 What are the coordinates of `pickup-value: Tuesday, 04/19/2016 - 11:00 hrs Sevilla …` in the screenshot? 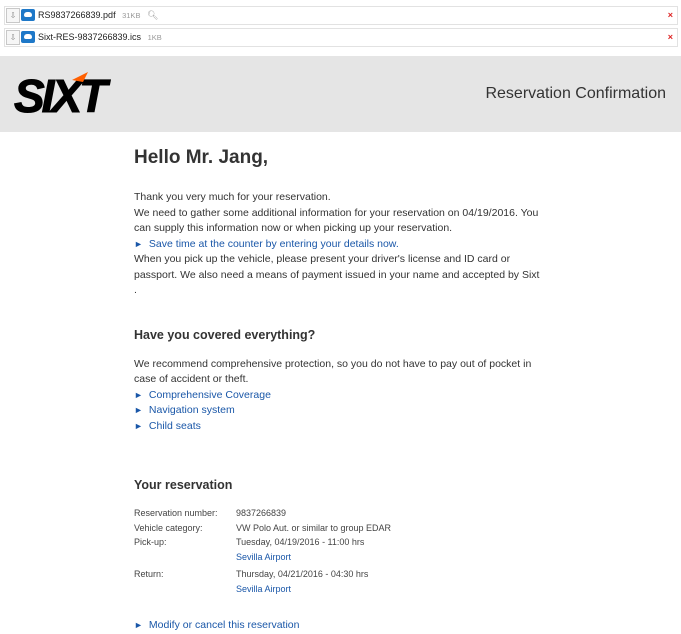 It's located at (390, 549).